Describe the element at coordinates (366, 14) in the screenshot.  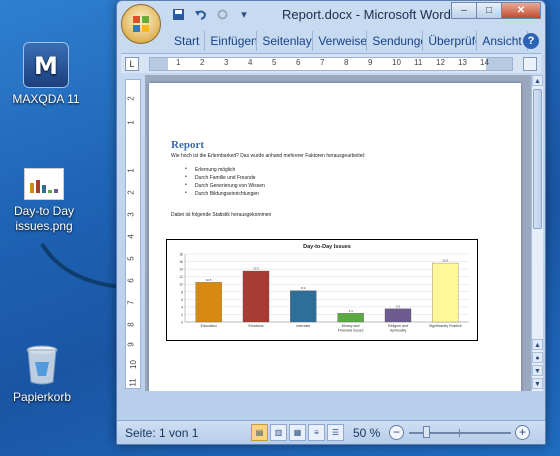
I see `window-title: Report.docx - Microsoft Word` at that location.